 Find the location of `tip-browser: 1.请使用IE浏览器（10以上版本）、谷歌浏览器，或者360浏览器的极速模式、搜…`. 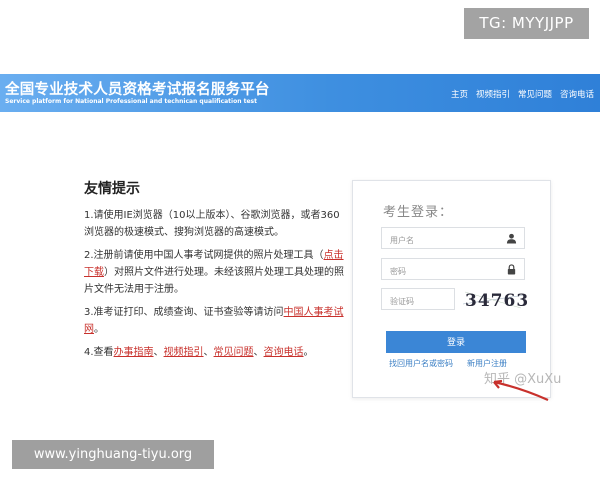

tip-browser: 1.请使用IE浏览器（10以上版本）、谷歌浏览器，或者360浏览器的极速模式、搜… is located at coordinates (212, 224).